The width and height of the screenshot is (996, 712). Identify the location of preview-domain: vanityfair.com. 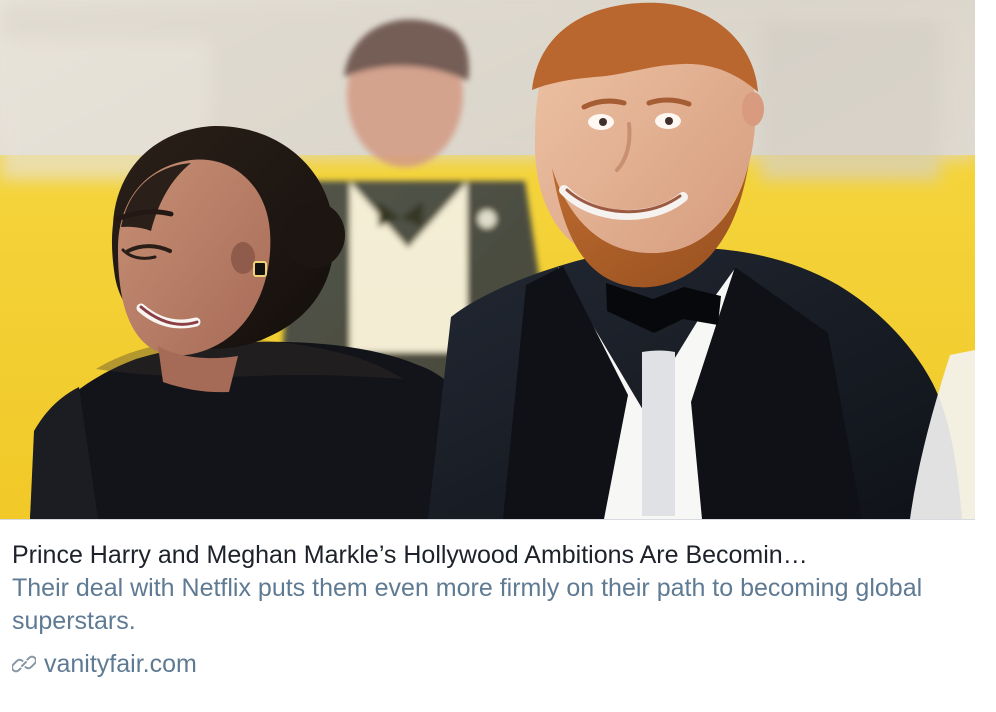
(120, 664).